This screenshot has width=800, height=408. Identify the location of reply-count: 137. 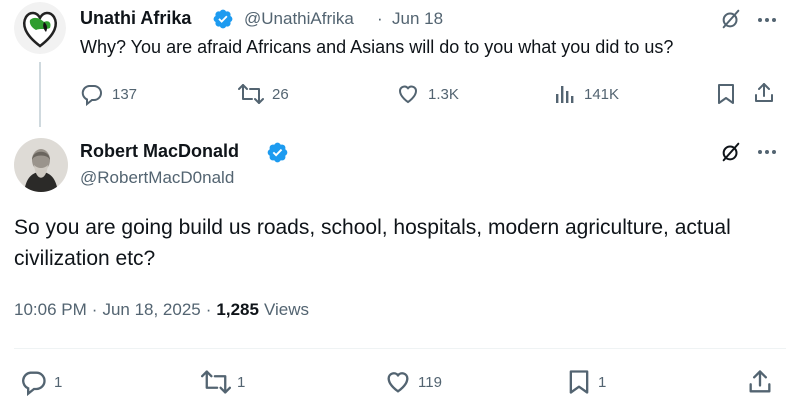
(125, 94).